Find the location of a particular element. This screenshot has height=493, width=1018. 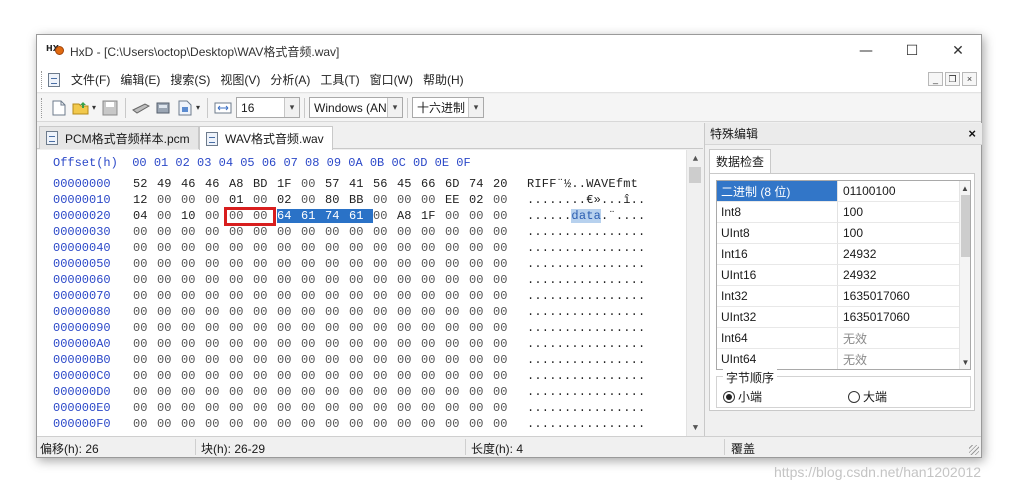

inspector-row: UInt32 1635017060 is located at coordinates (839, 317).